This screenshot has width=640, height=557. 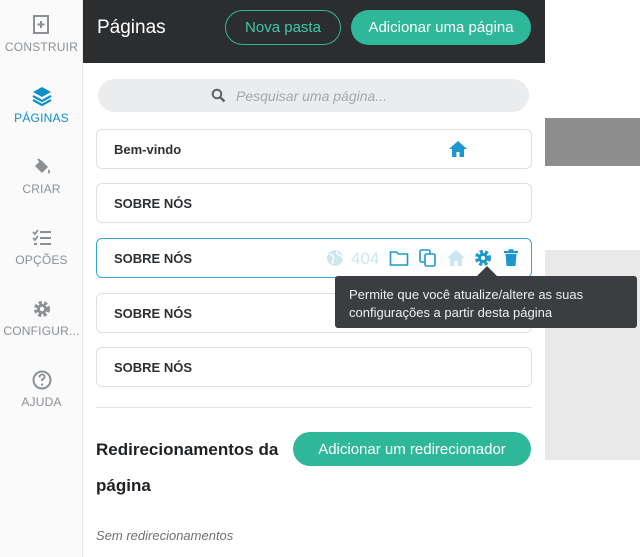 I want to click on section-divider, so click(x=314, y=407).